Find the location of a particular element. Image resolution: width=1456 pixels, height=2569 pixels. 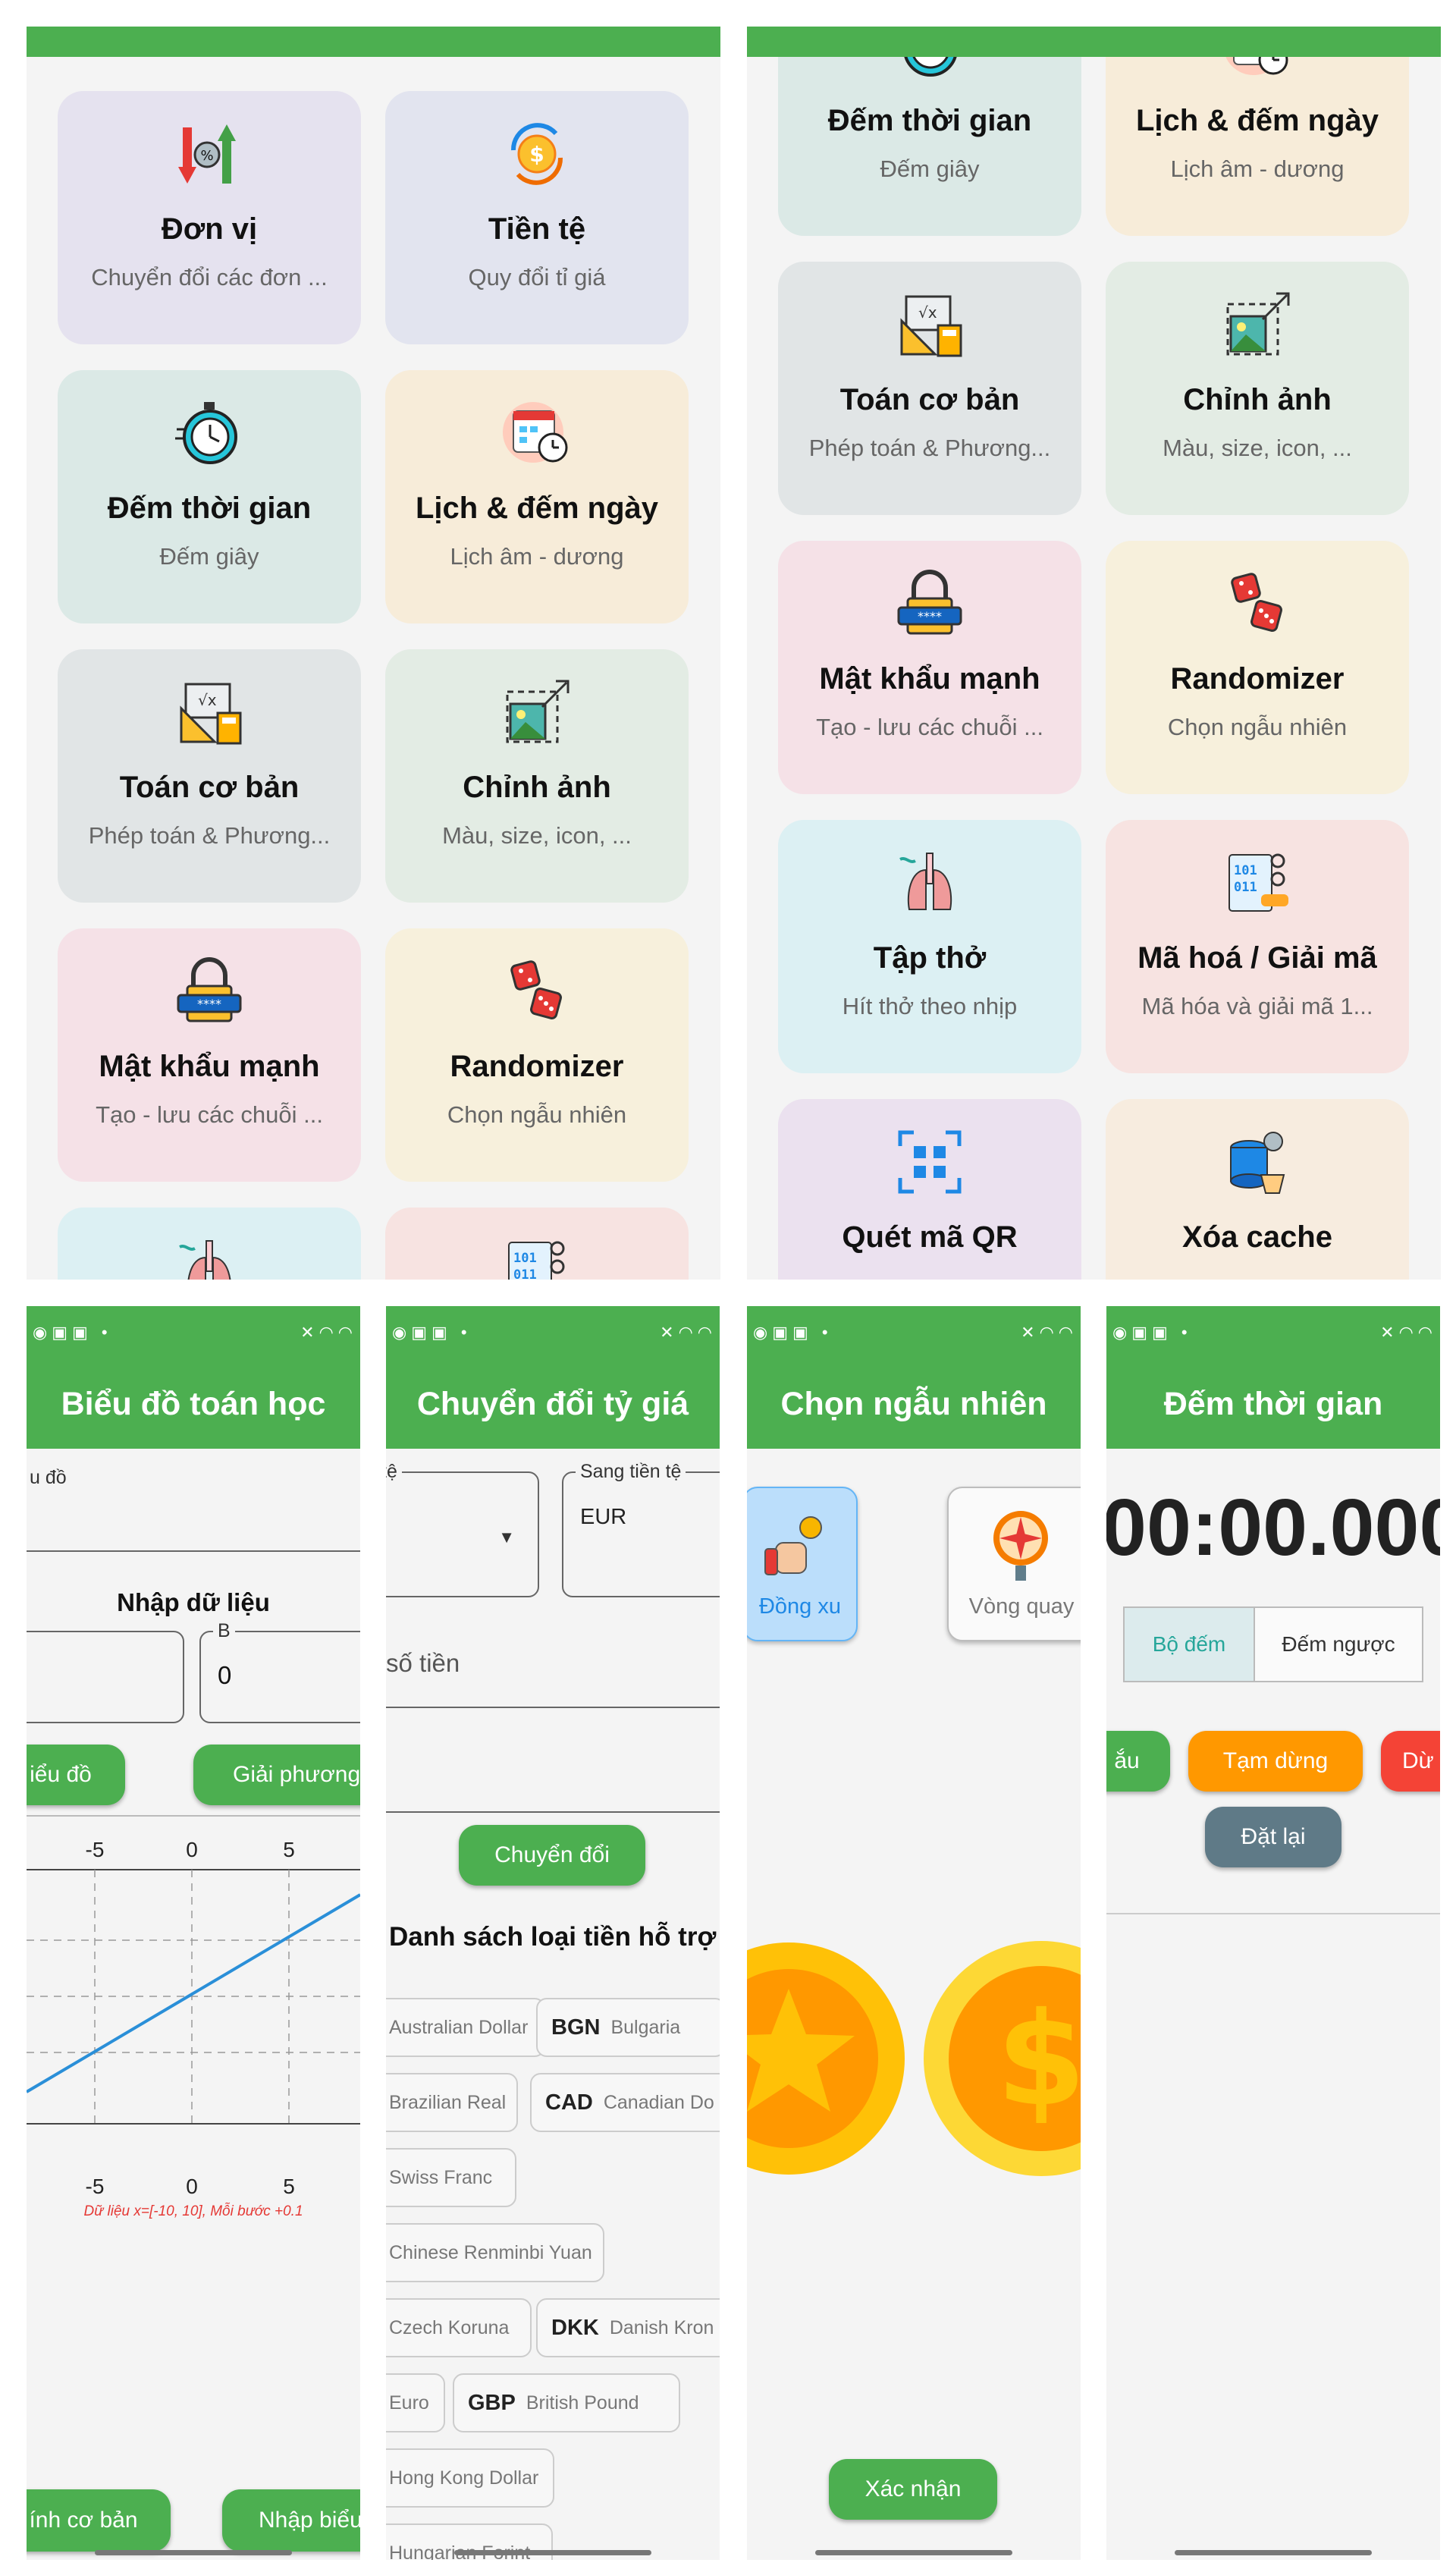

from-currency-select: tệ ▼ is located at coordinates (462, 1529).